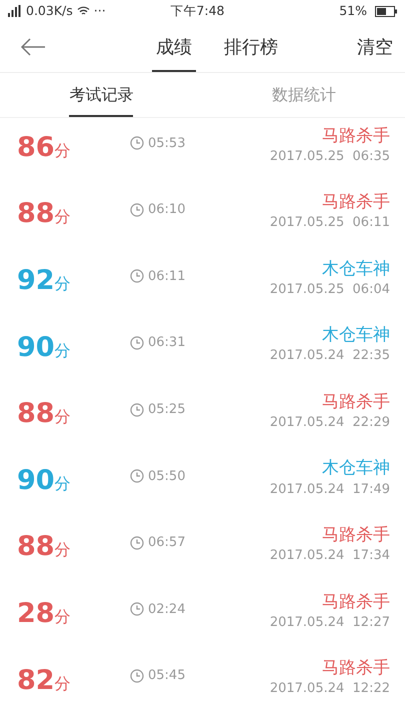 This screenshot has width=405, height=720. Describe the element at coordinates (353, 11) in the screenshot. I see `battery-text: 51%` at that location.